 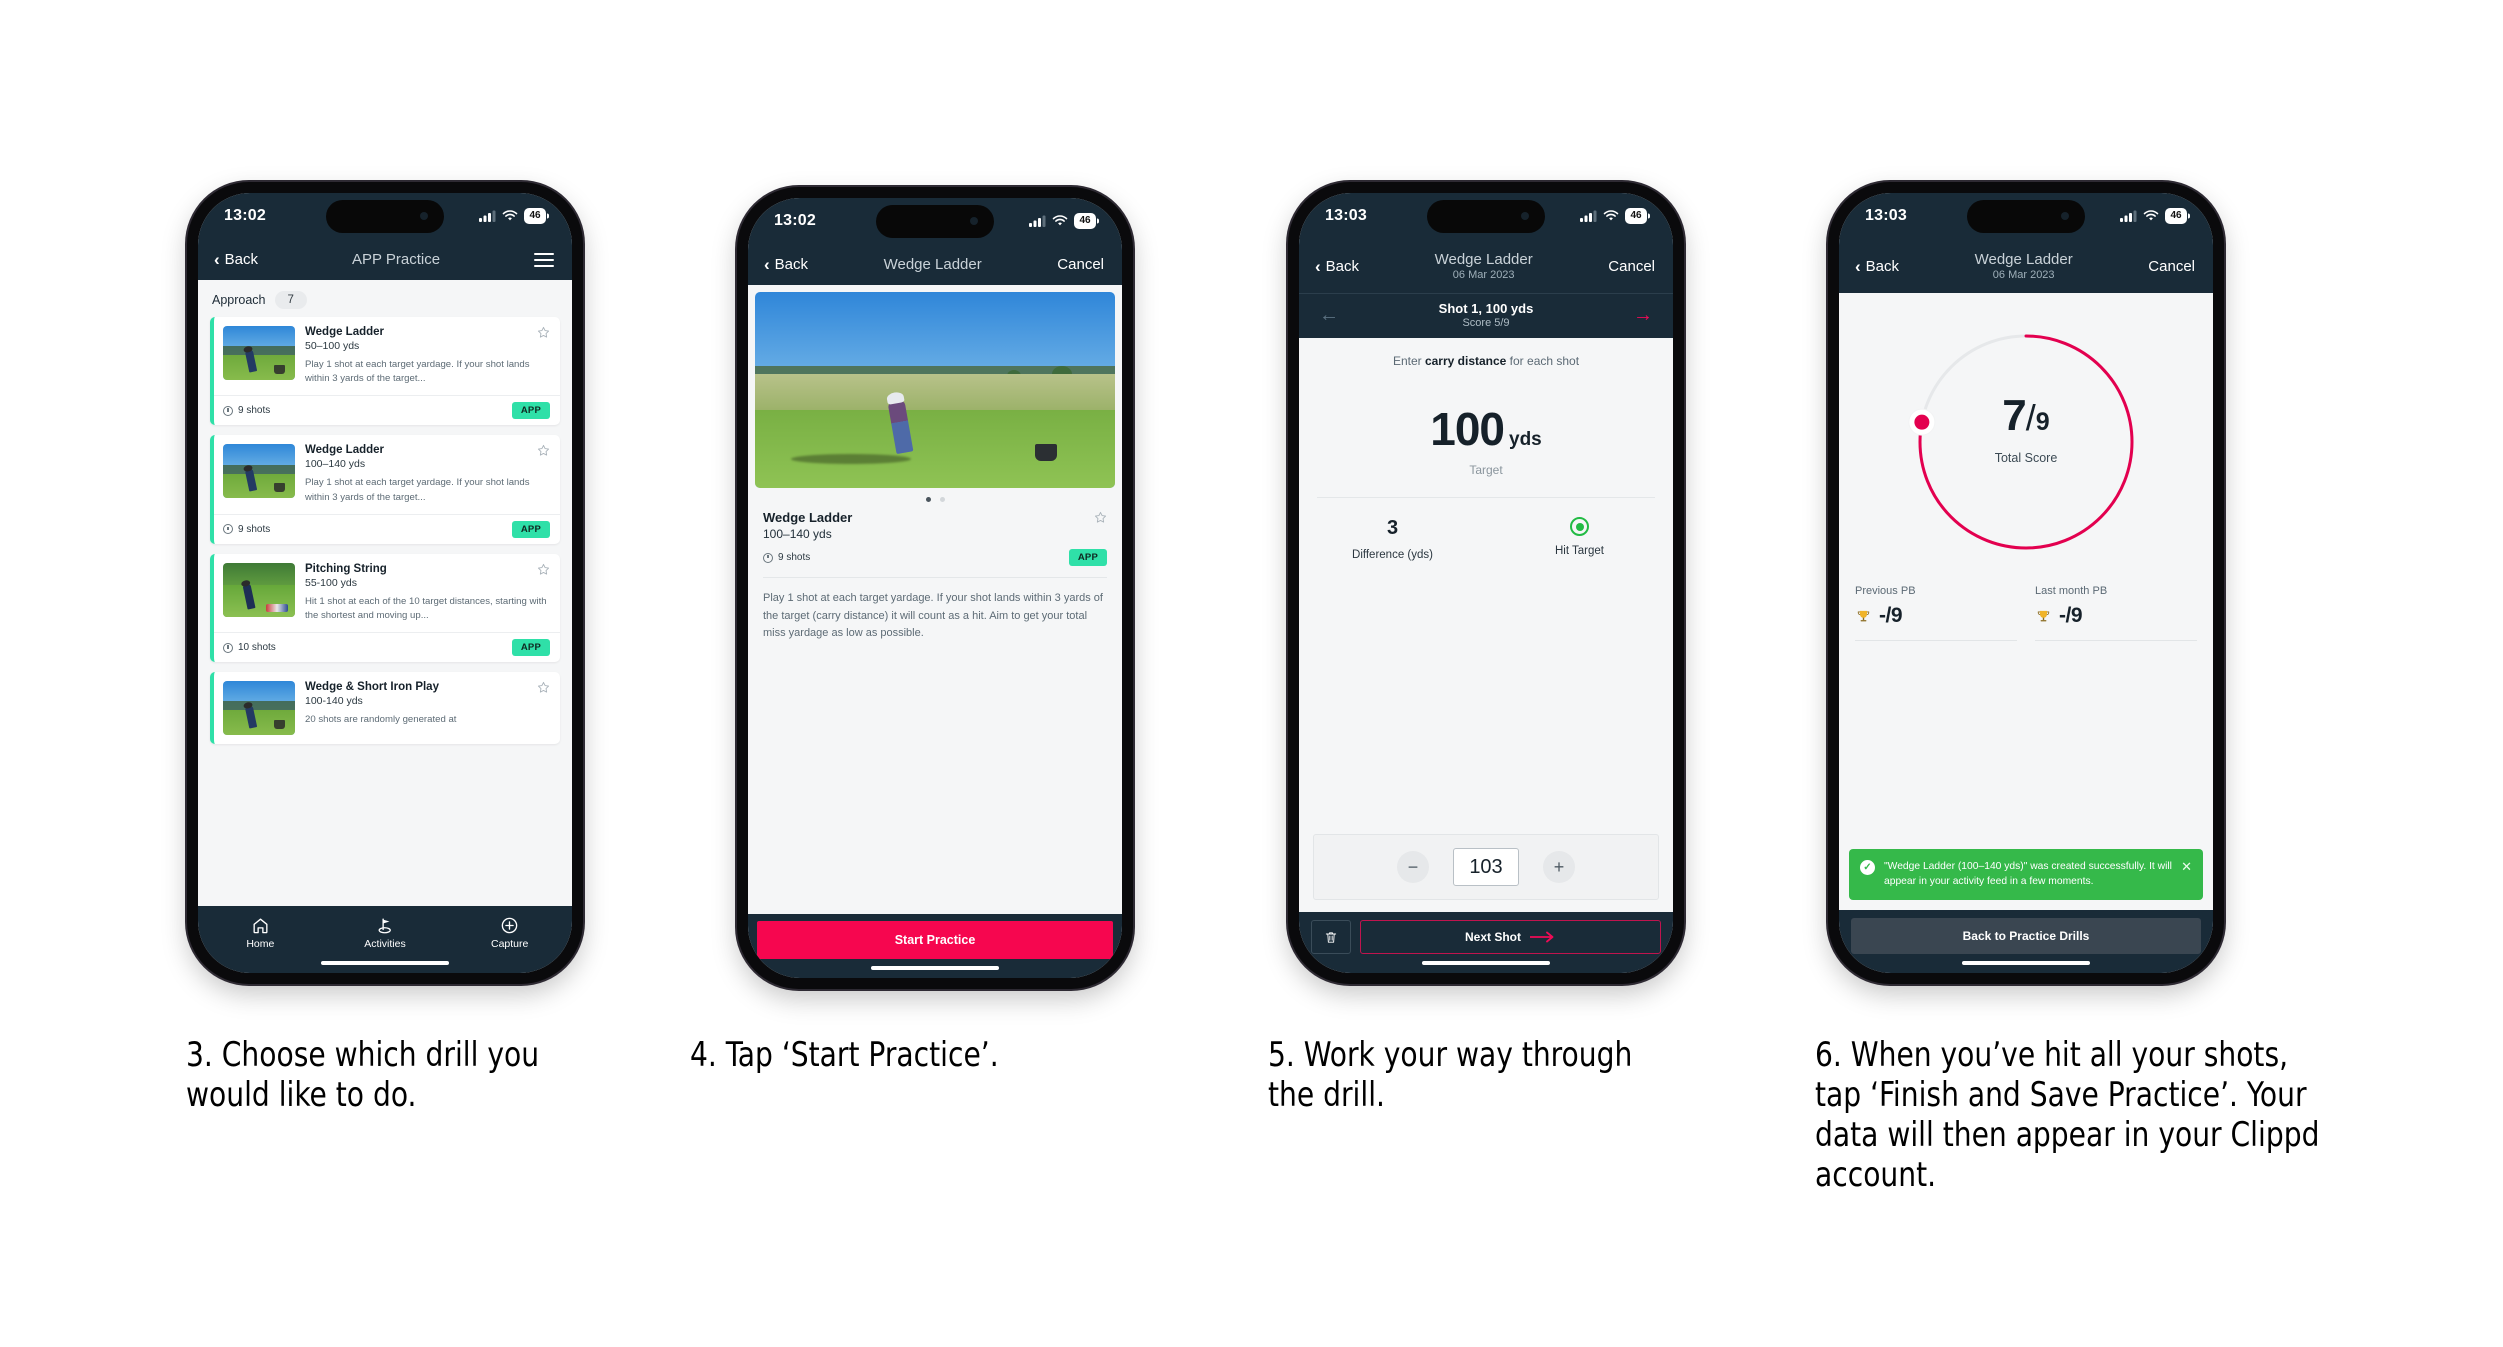 I want to click on drill-tag-badge: APP, so click(x=1087, y=557).